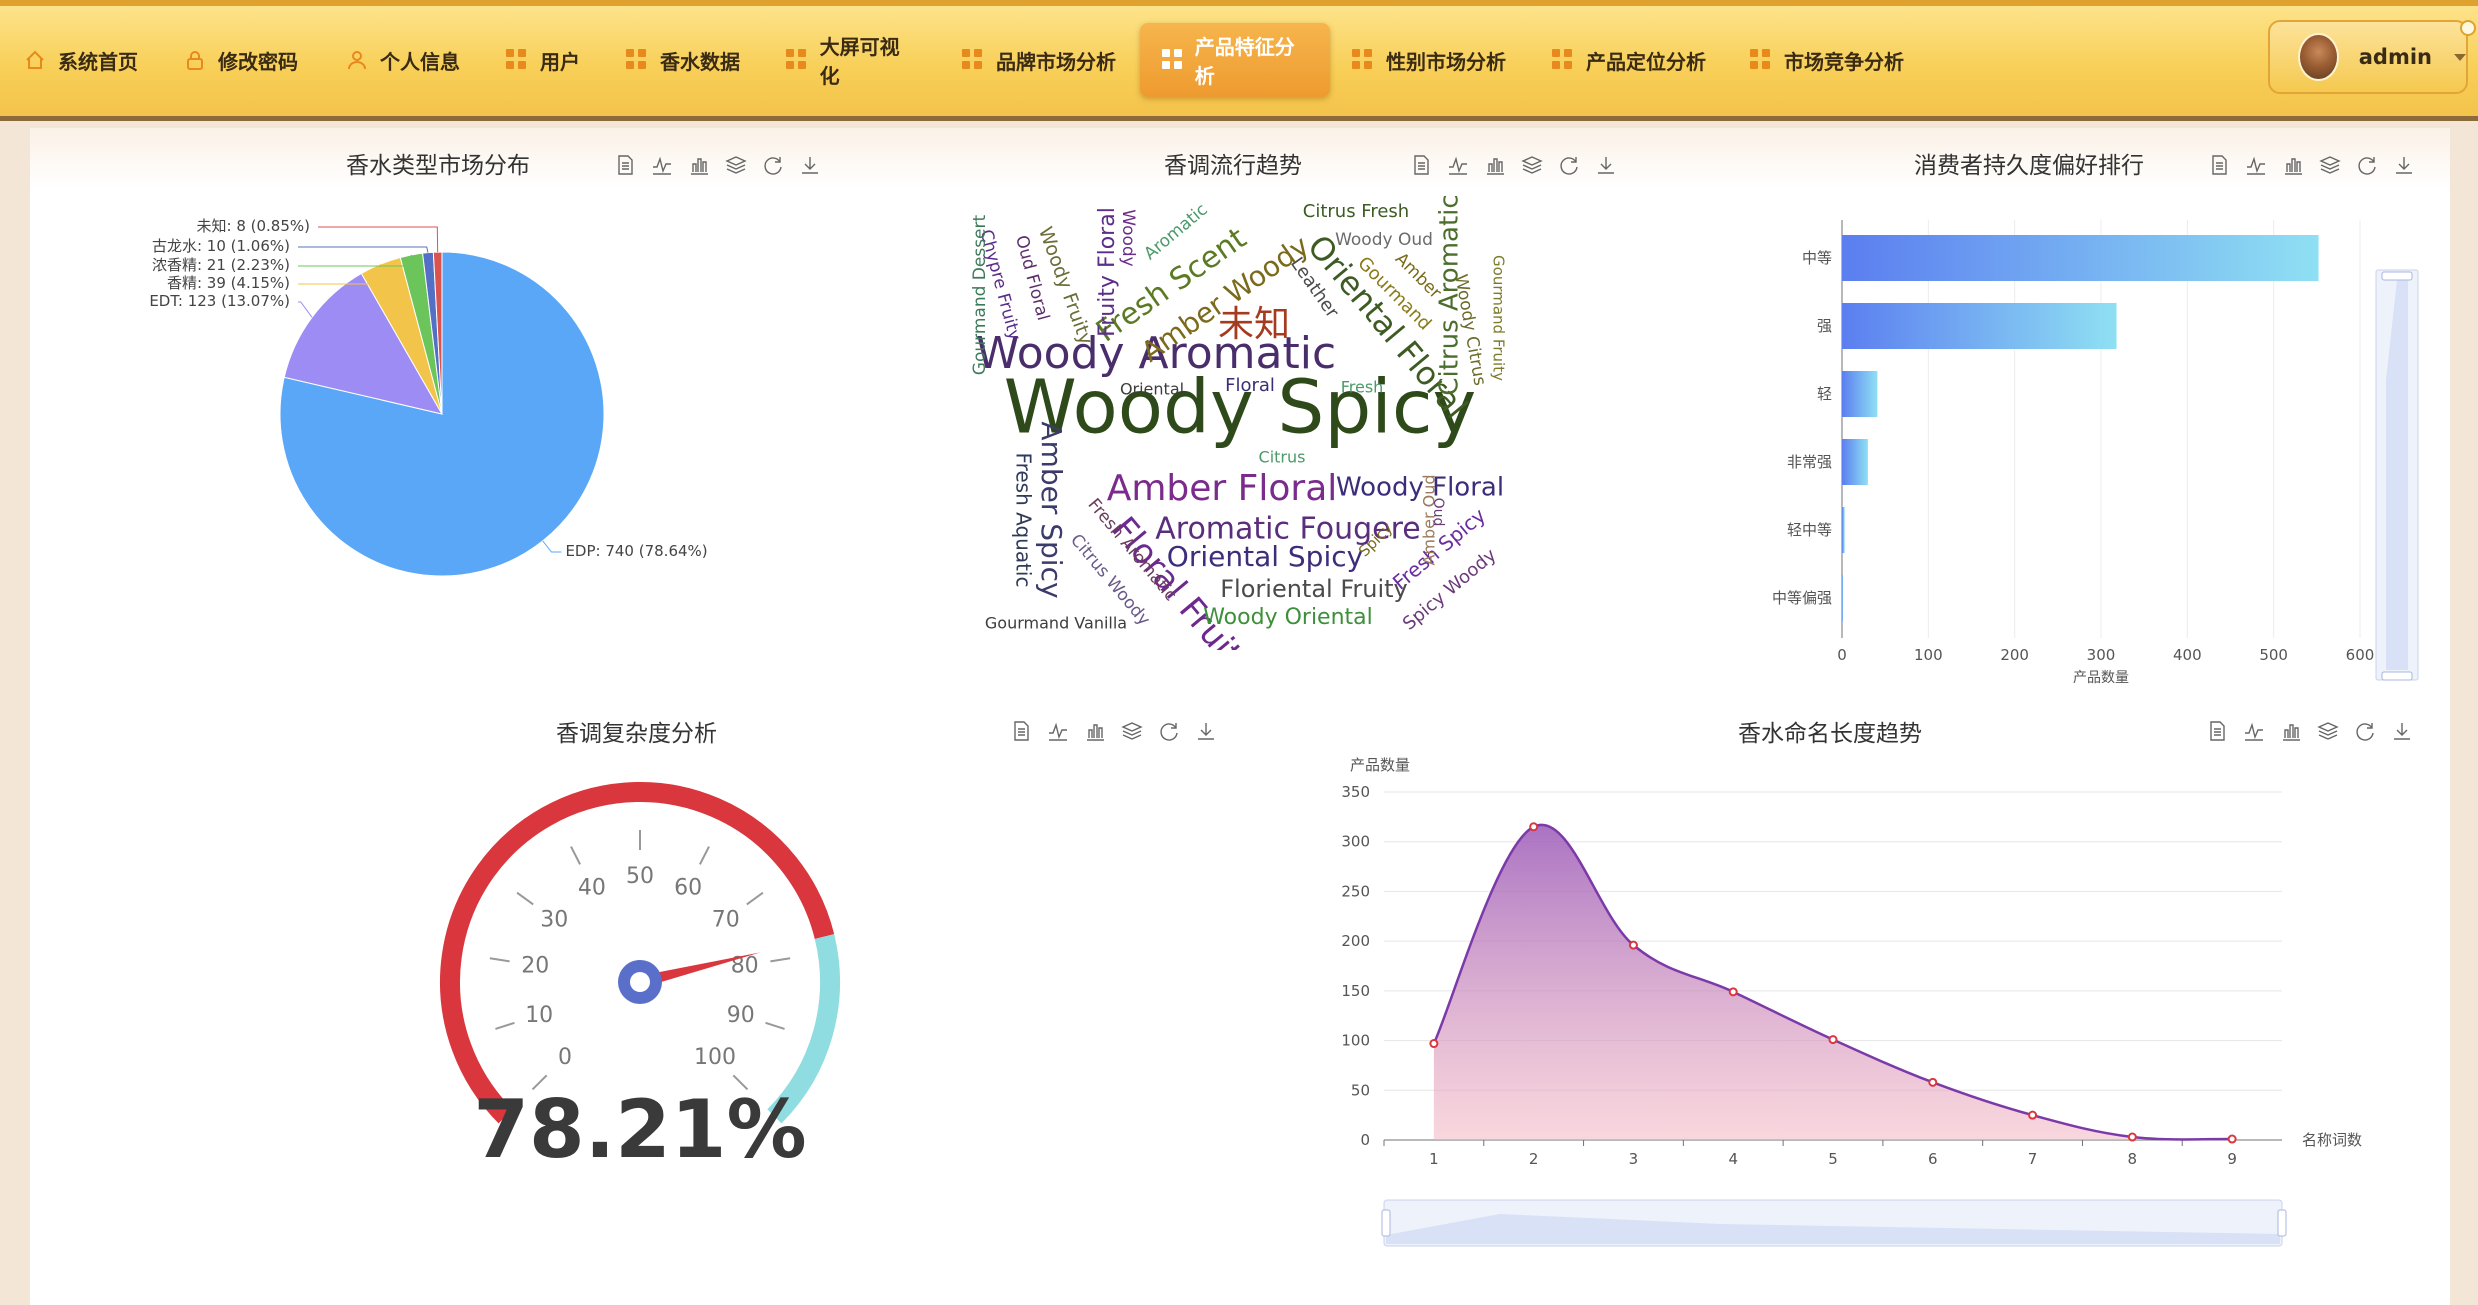 The image size is (2478, 1305). I want to click on wordcloud-word: Fruity Floral, so click(1107, 272).